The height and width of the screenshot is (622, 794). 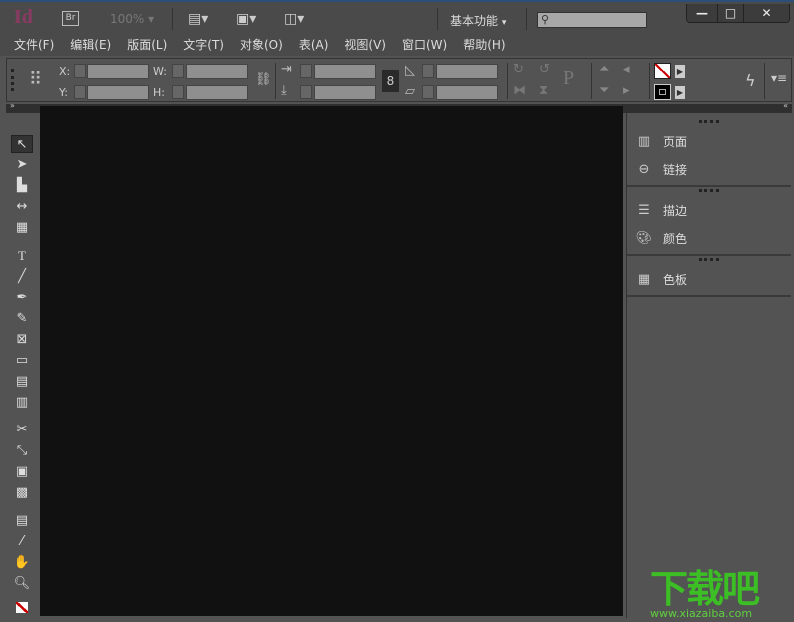 What do you see at coordinates (779, 78) in the screenshot?
I see `panel-menu-icon: ▾≡` at bounding box center [779, 78].